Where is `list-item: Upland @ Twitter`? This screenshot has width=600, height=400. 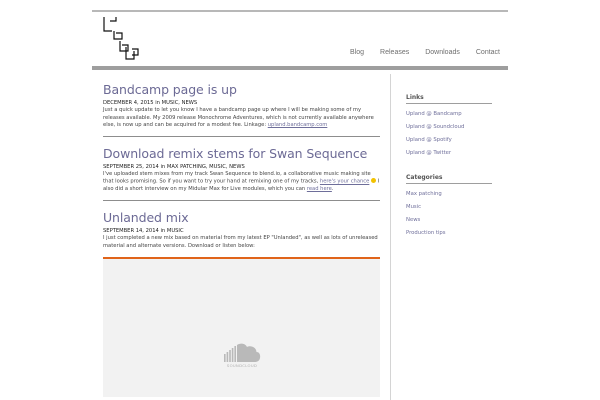 list-item: Upland @ Twitter is located at coordinates (450, 153).